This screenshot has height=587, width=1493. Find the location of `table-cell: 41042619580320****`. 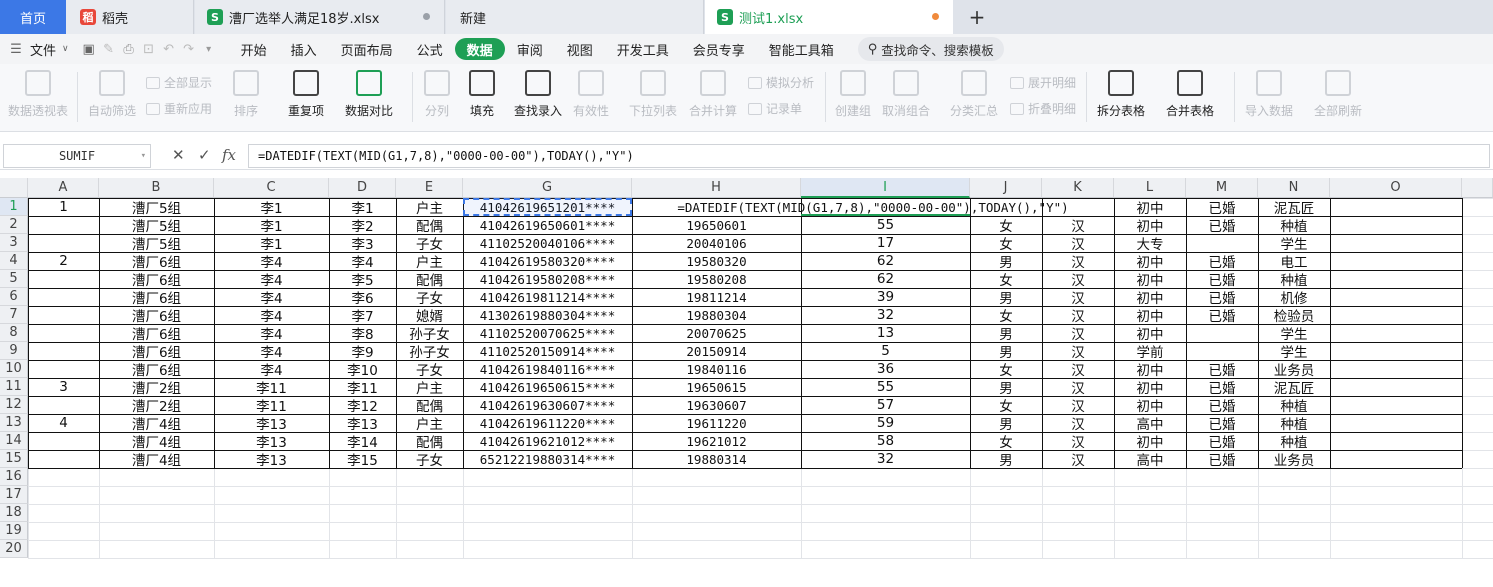

table-cell: 41042619580320**** is located at coordinates (547, 261).